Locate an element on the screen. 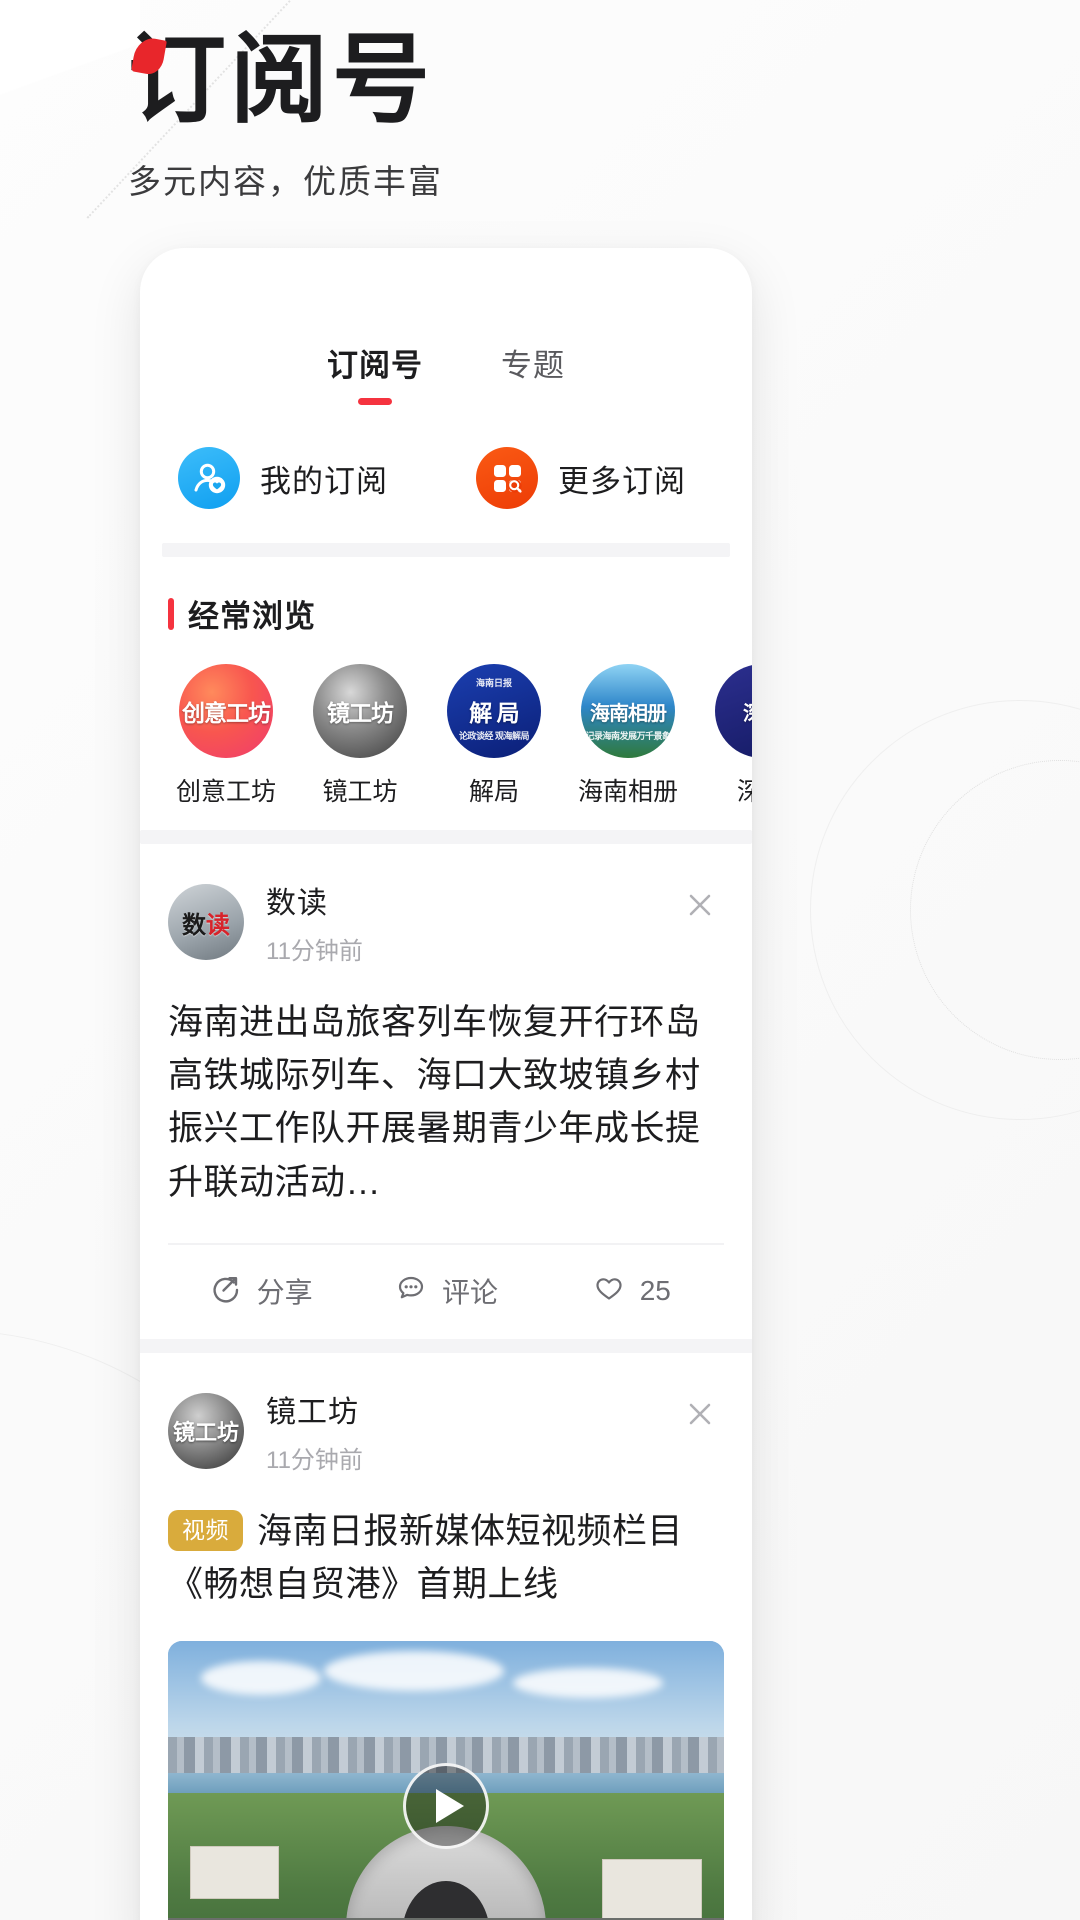 This screenshot has height=1920, width=1080. play-icon is located at coordinates (446, 1806).